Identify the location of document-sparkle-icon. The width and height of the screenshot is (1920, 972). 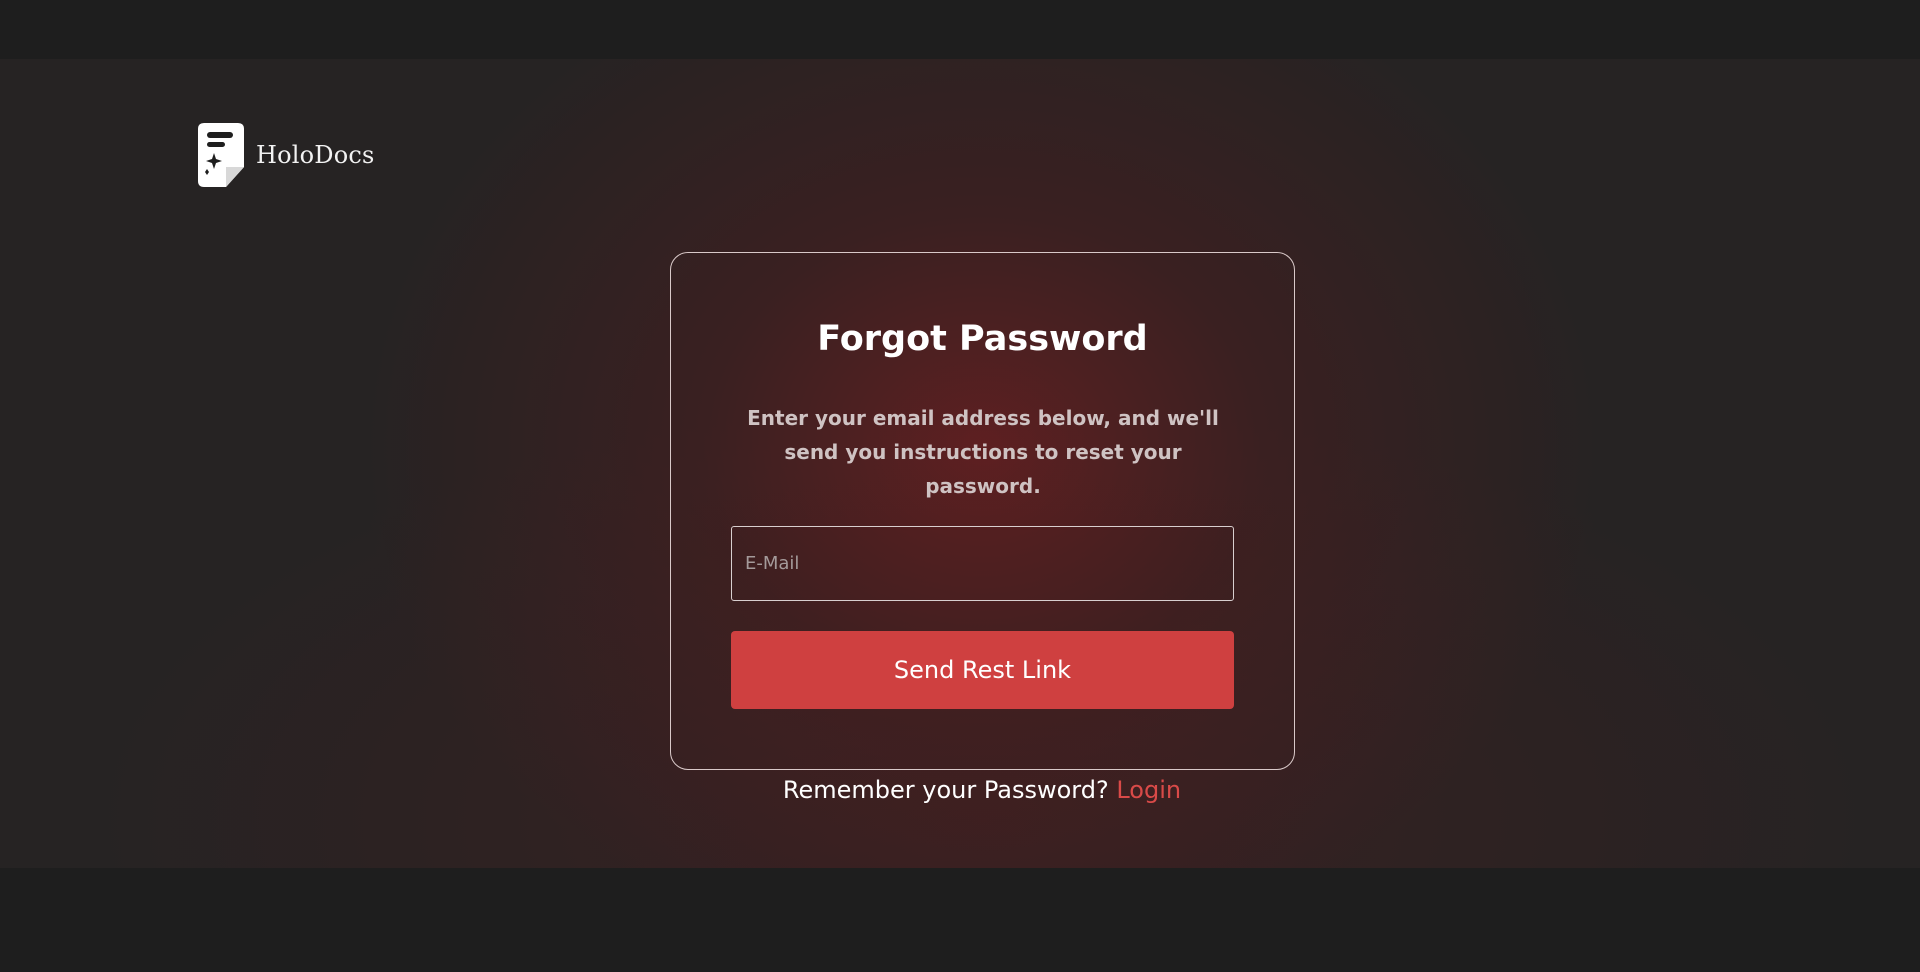
(221, 155).